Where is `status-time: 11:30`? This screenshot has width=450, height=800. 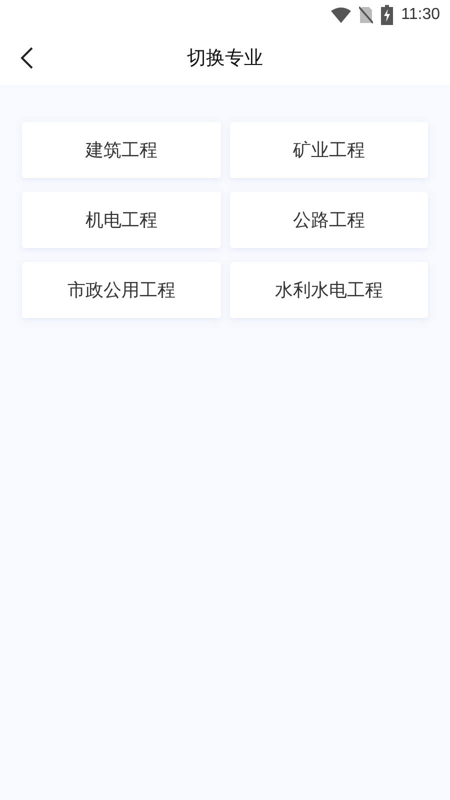
status-time: 11:30 is located at coordinates (420, 15).